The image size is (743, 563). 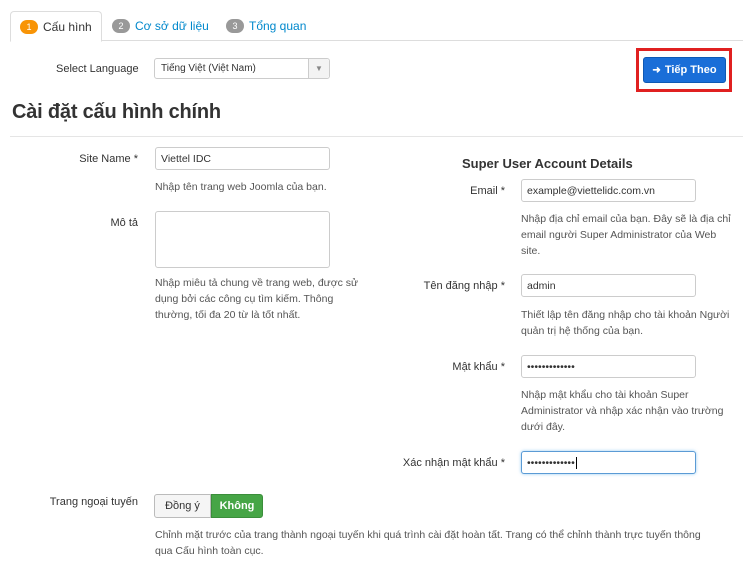 What do you see at coordinates (186, 158) in the screenshot?
I see `site-name-value: Viettel IDC` at bounding box center [186, 158].